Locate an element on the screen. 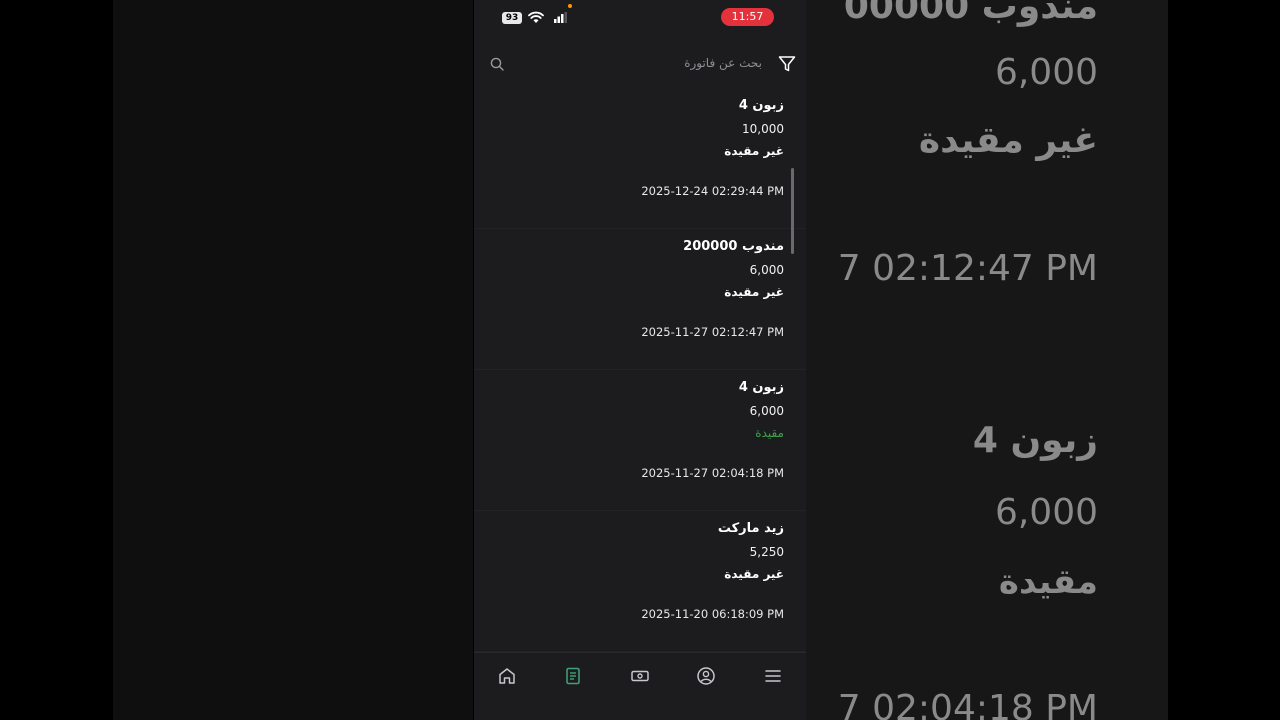  bottom-nav is located at coordinates (640, 686).